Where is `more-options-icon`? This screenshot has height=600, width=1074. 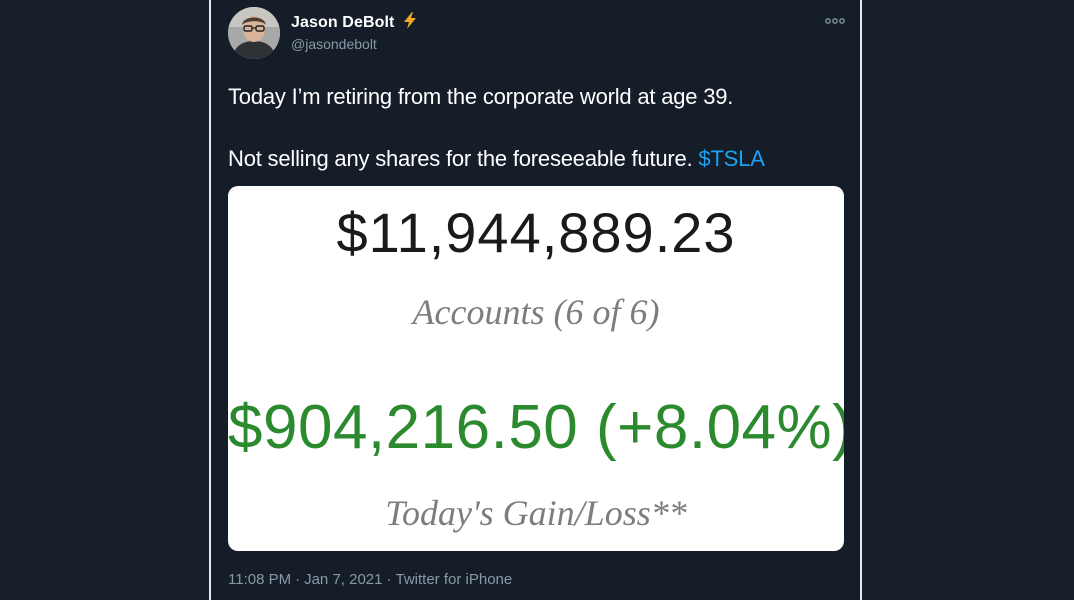
more-options-icon is located at coordinates (835, 21).